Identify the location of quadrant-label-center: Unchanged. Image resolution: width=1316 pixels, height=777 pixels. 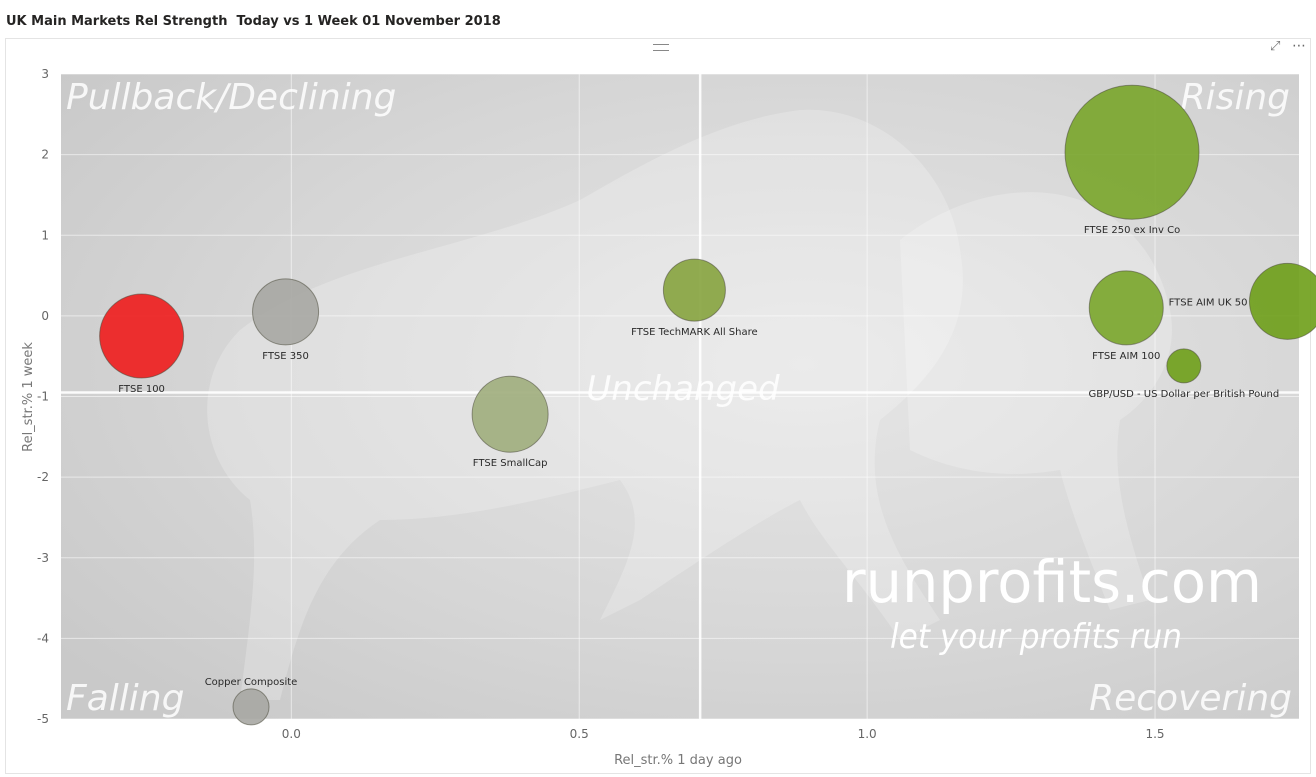
(683, 389).